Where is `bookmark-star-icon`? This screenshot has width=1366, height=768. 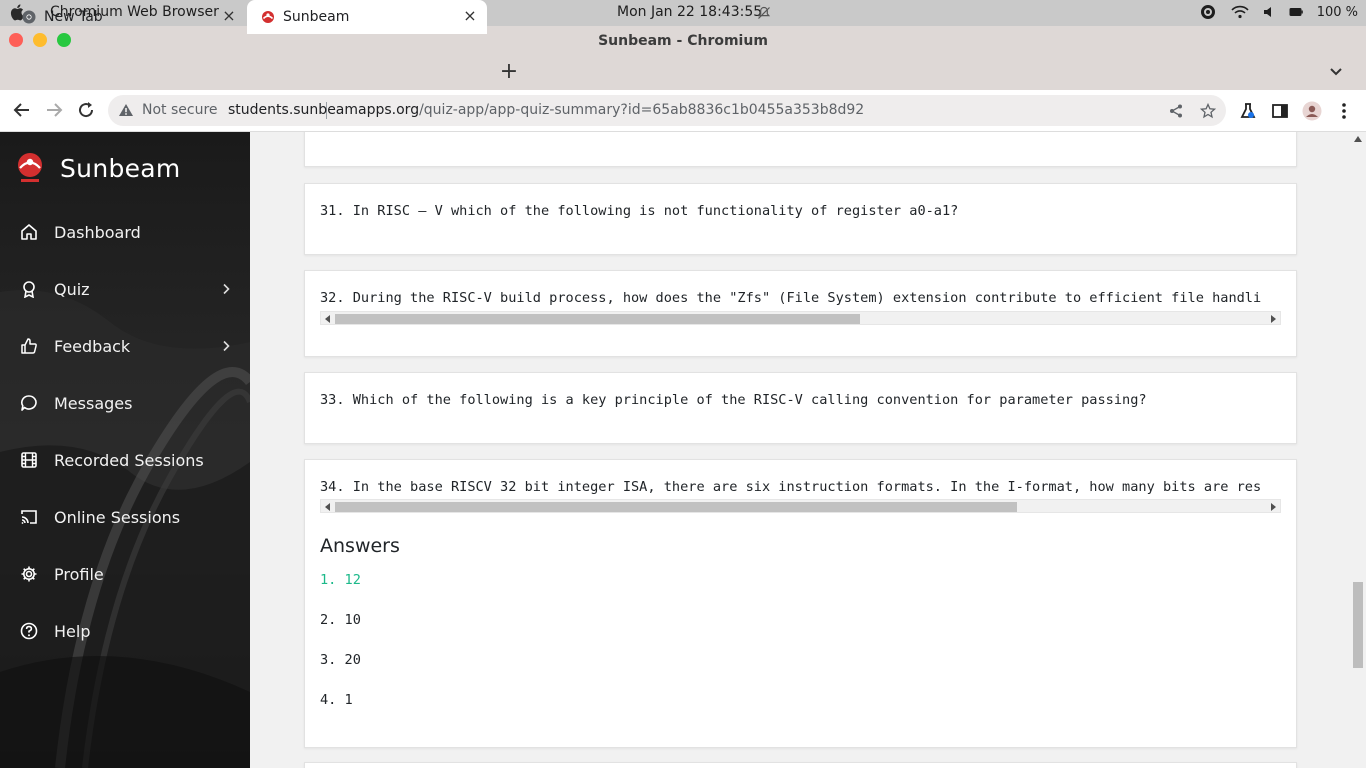 bookmark-star-icon is located at coordinates (1208, 111).